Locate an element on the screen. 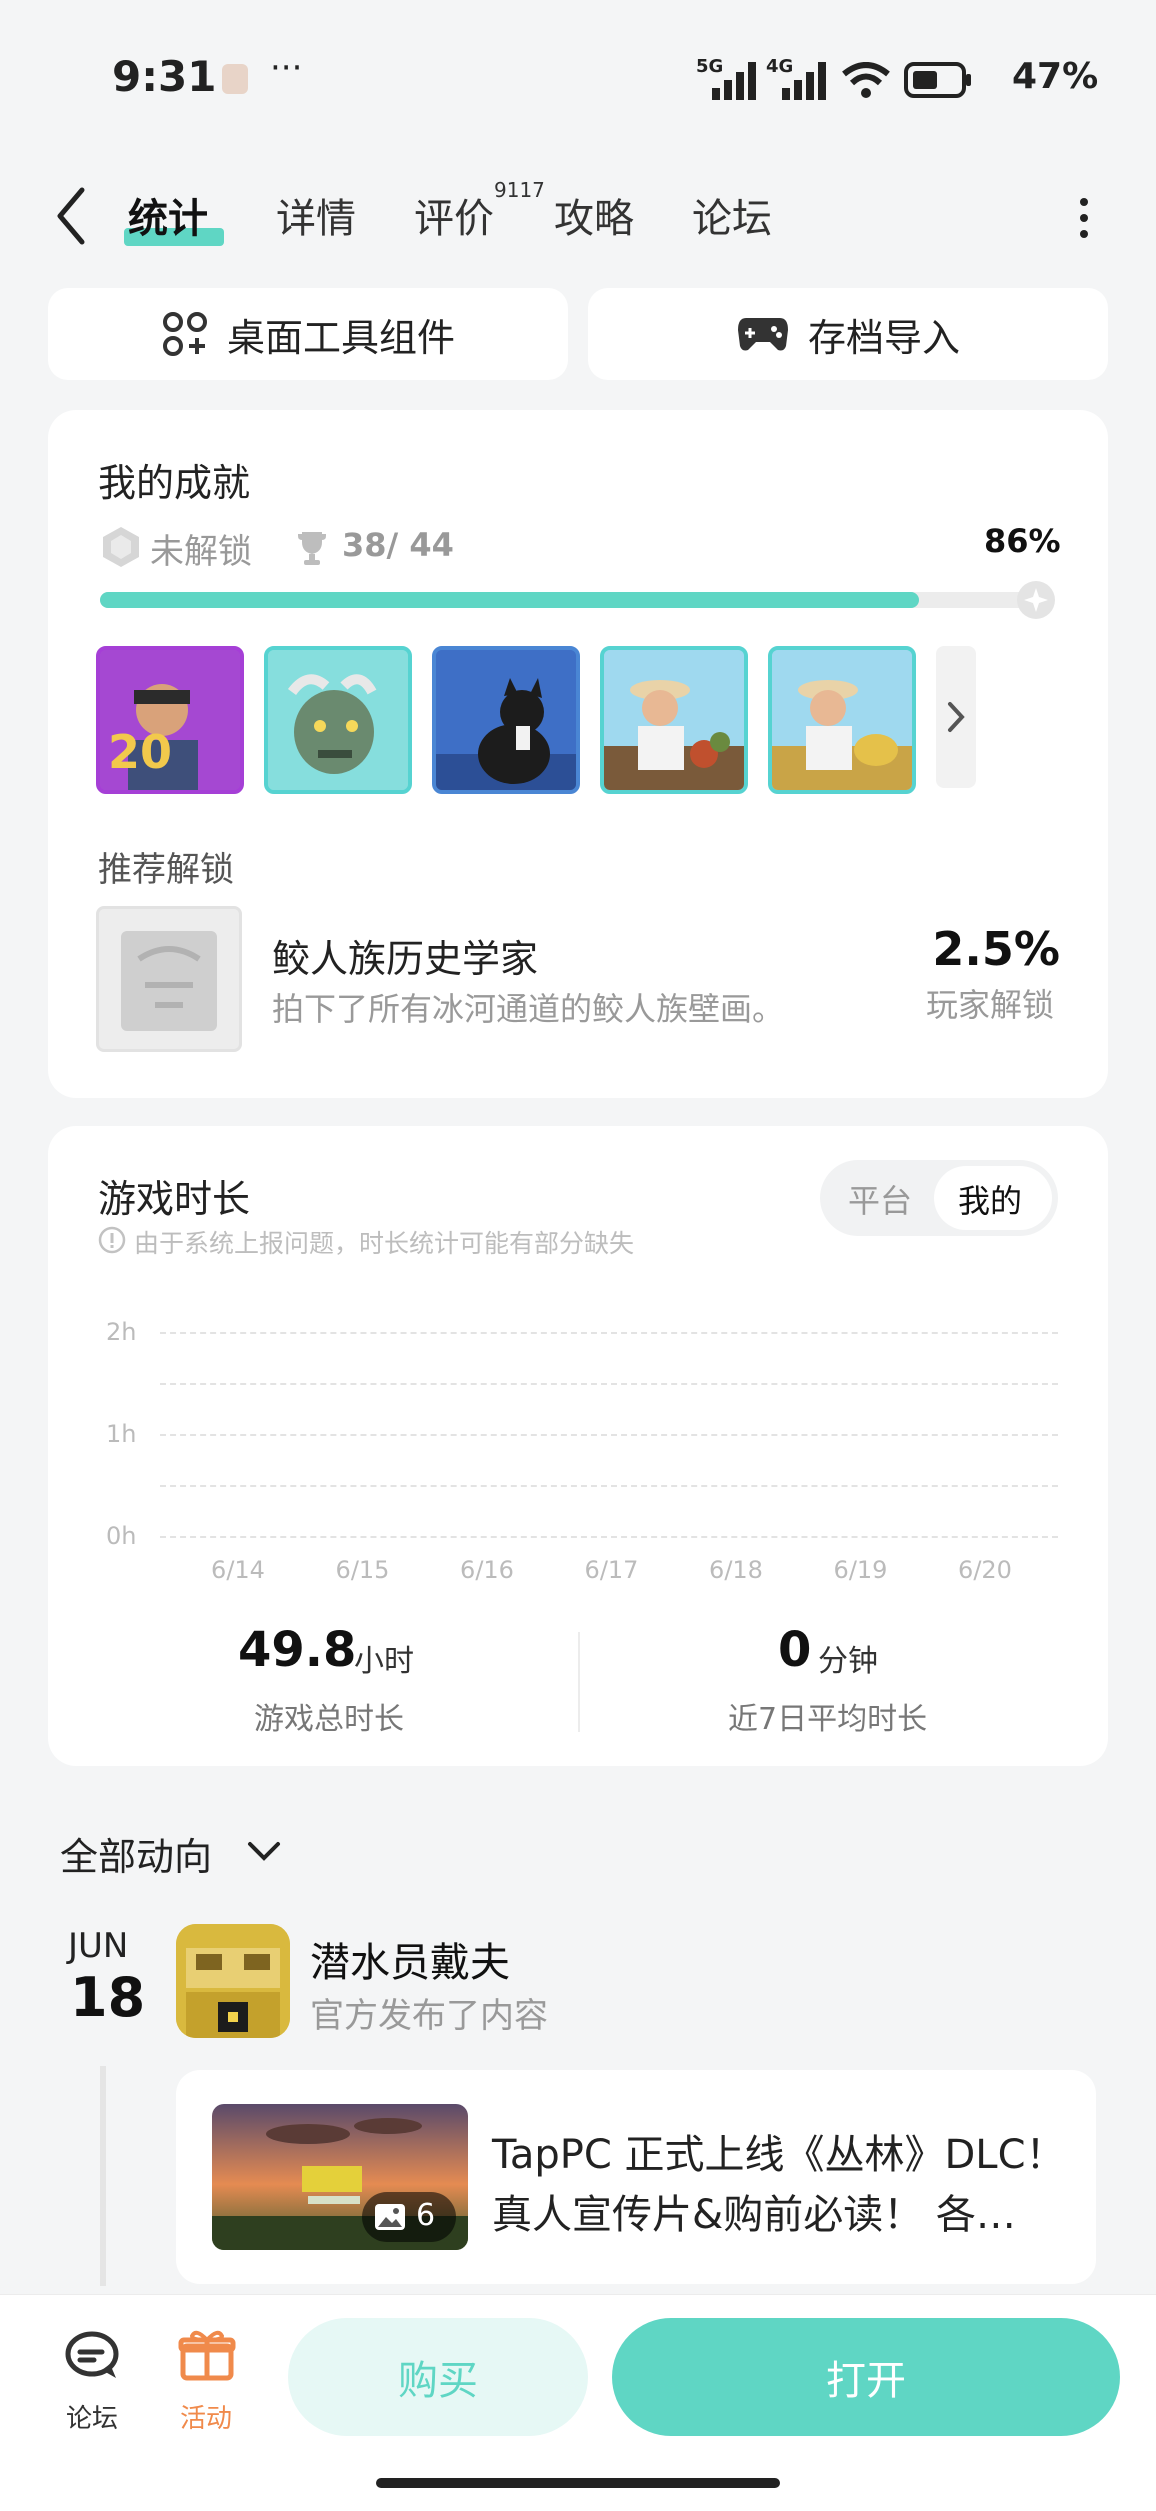 Image resolution: width=1156 pixels, height=2511 pixels. notification-icon is located at coordinates (235, 79).